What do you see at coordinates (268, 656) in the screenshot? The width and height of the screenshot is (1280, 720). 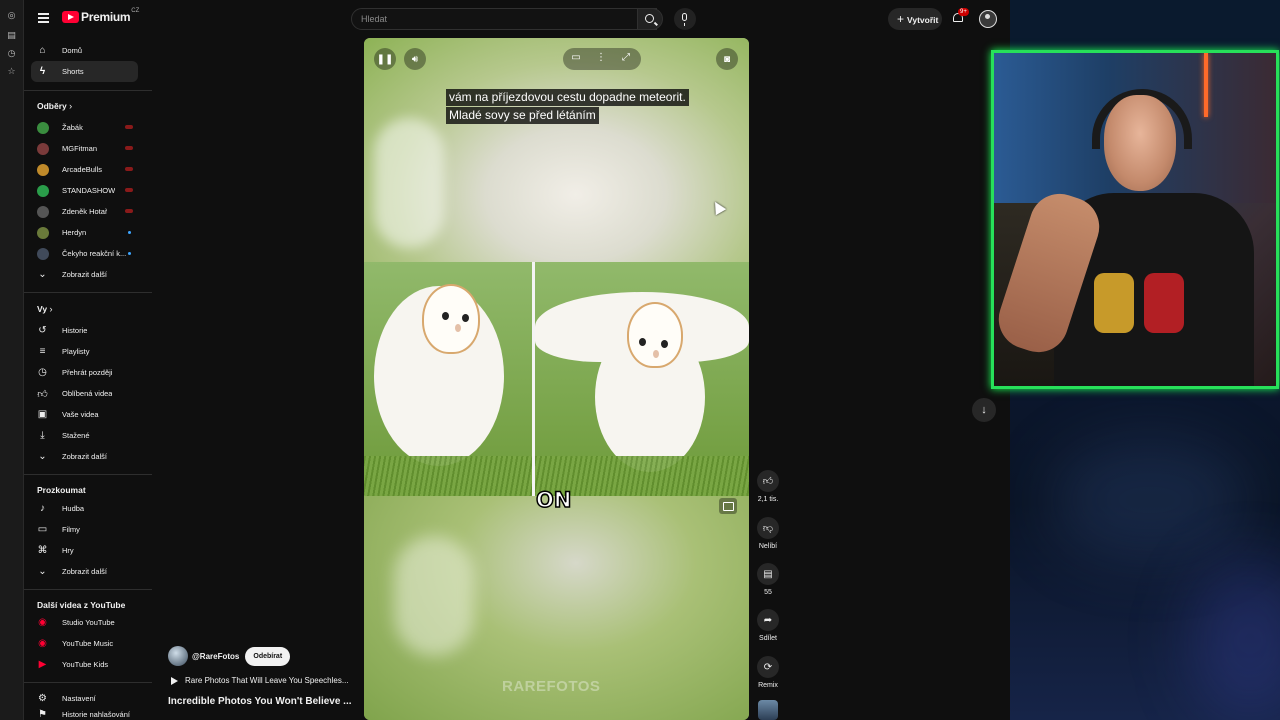 I see `subscribe-button: Odebírat` at bounding box center [268, 656].